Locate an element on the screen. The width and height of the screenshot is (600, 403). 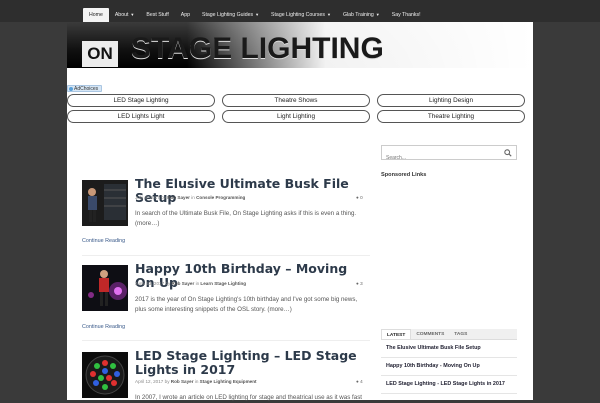
post-date: April 12, 2017 is located at coordinates (149, 381).